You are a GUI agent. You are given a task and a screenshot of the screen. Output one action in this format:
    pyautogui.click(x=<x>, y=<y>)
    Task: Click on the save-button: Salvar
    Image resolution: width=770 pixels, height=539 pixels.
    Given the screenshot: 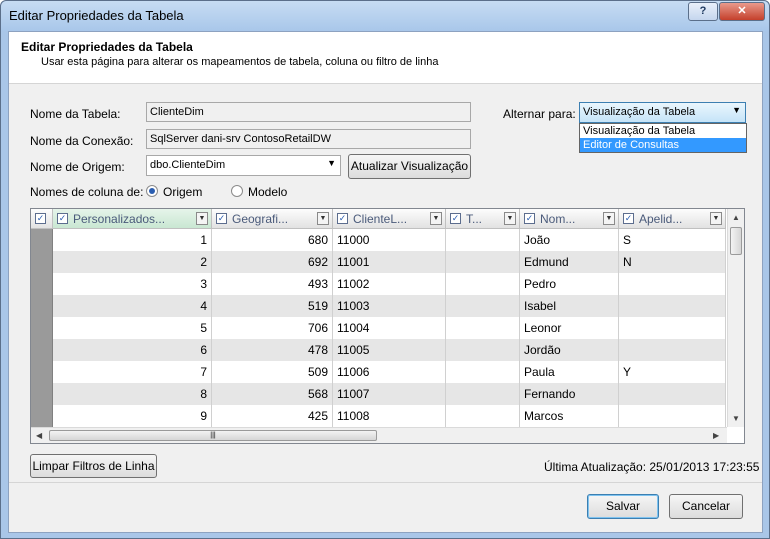 What is the action you would take?
    pyautogui.click(x=623, y=506)
    